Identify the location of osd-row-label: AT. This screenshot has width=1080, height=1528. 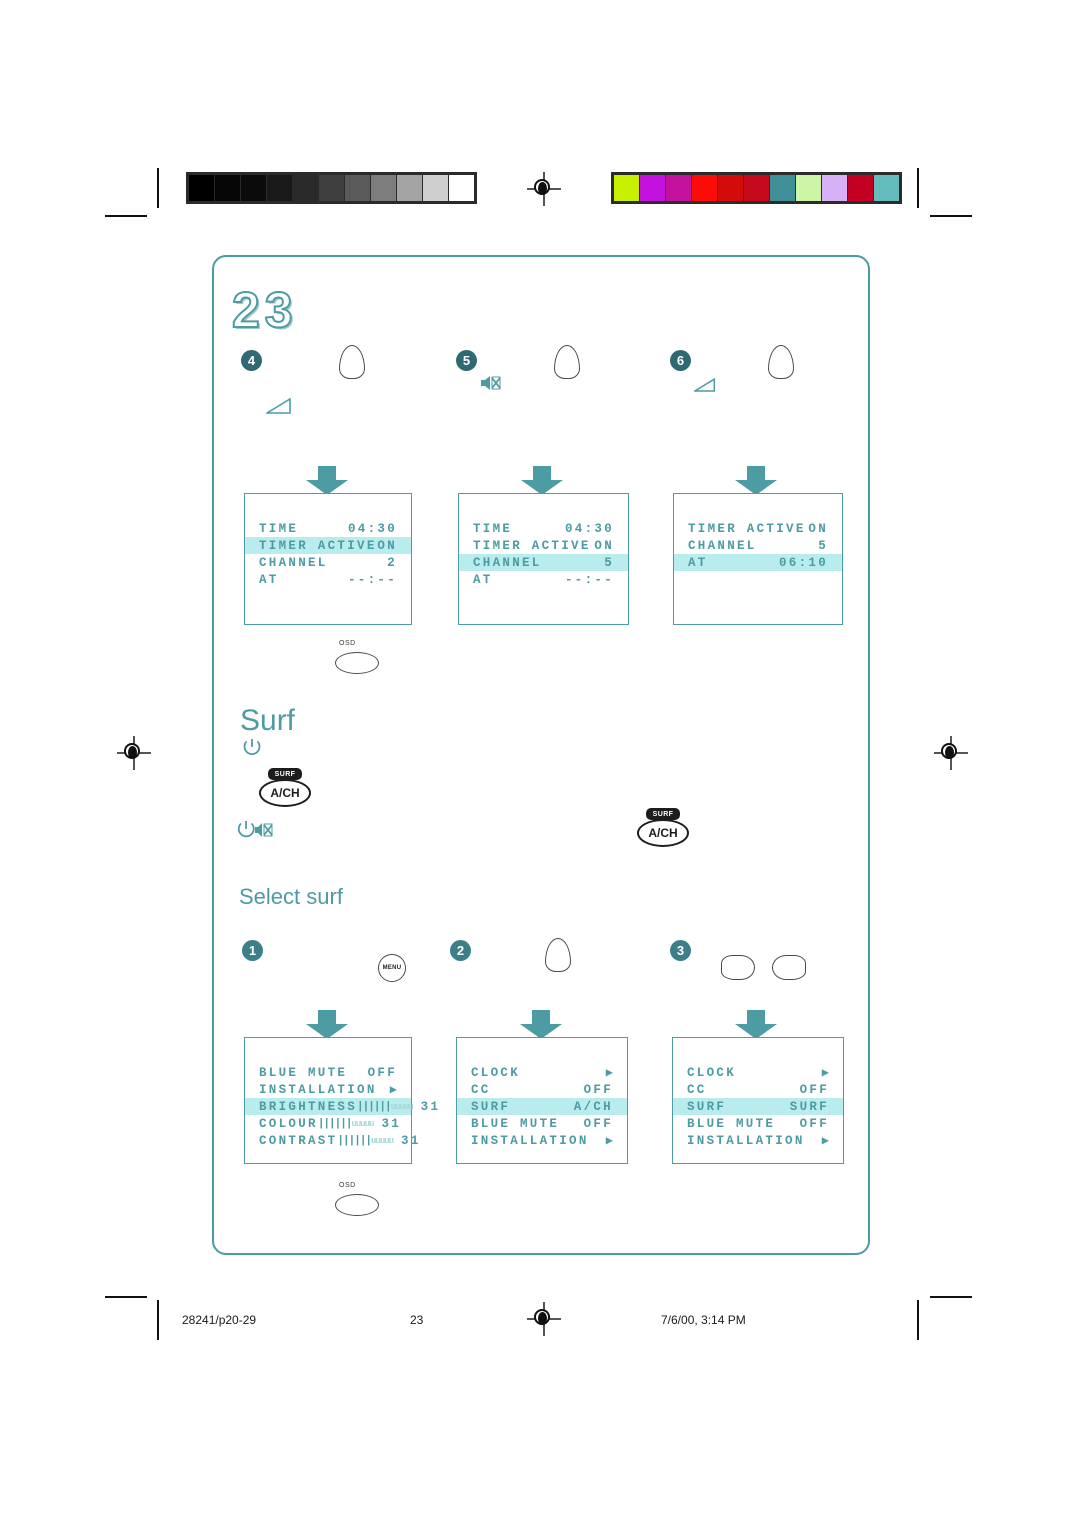
(483, 579).